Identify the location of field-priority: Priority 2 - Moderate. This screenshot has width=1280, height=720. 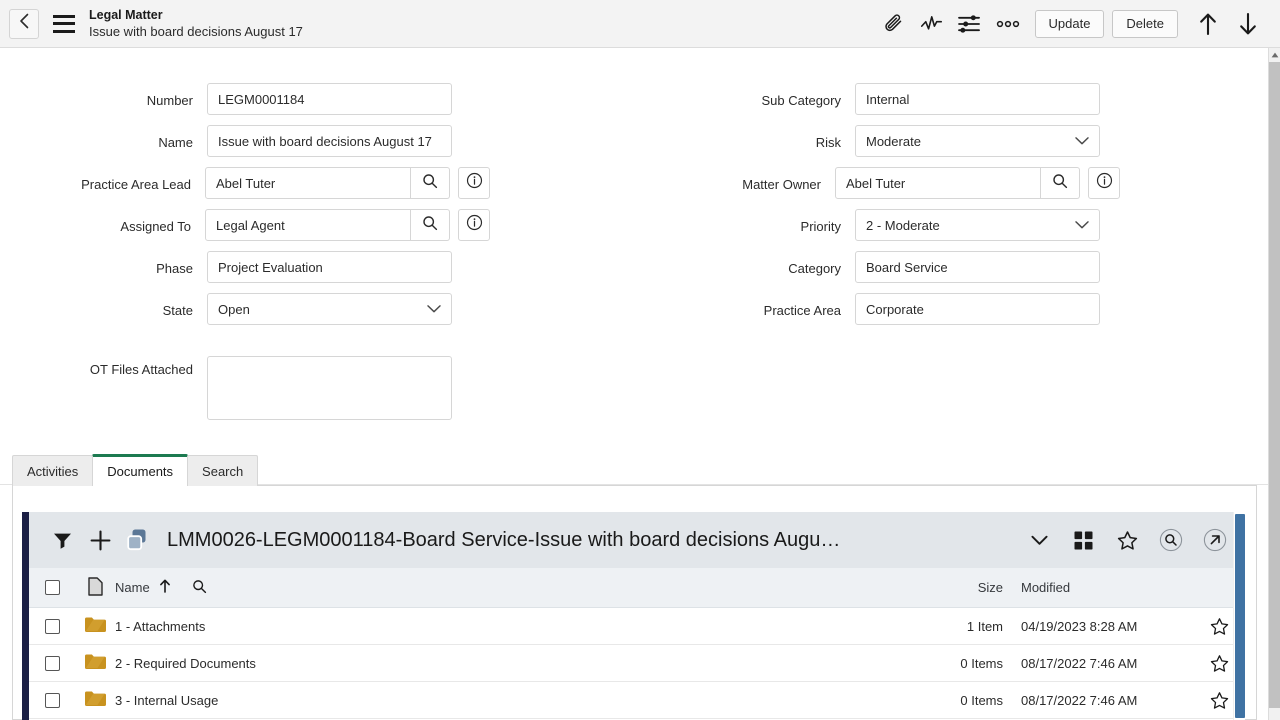
(870, 225).